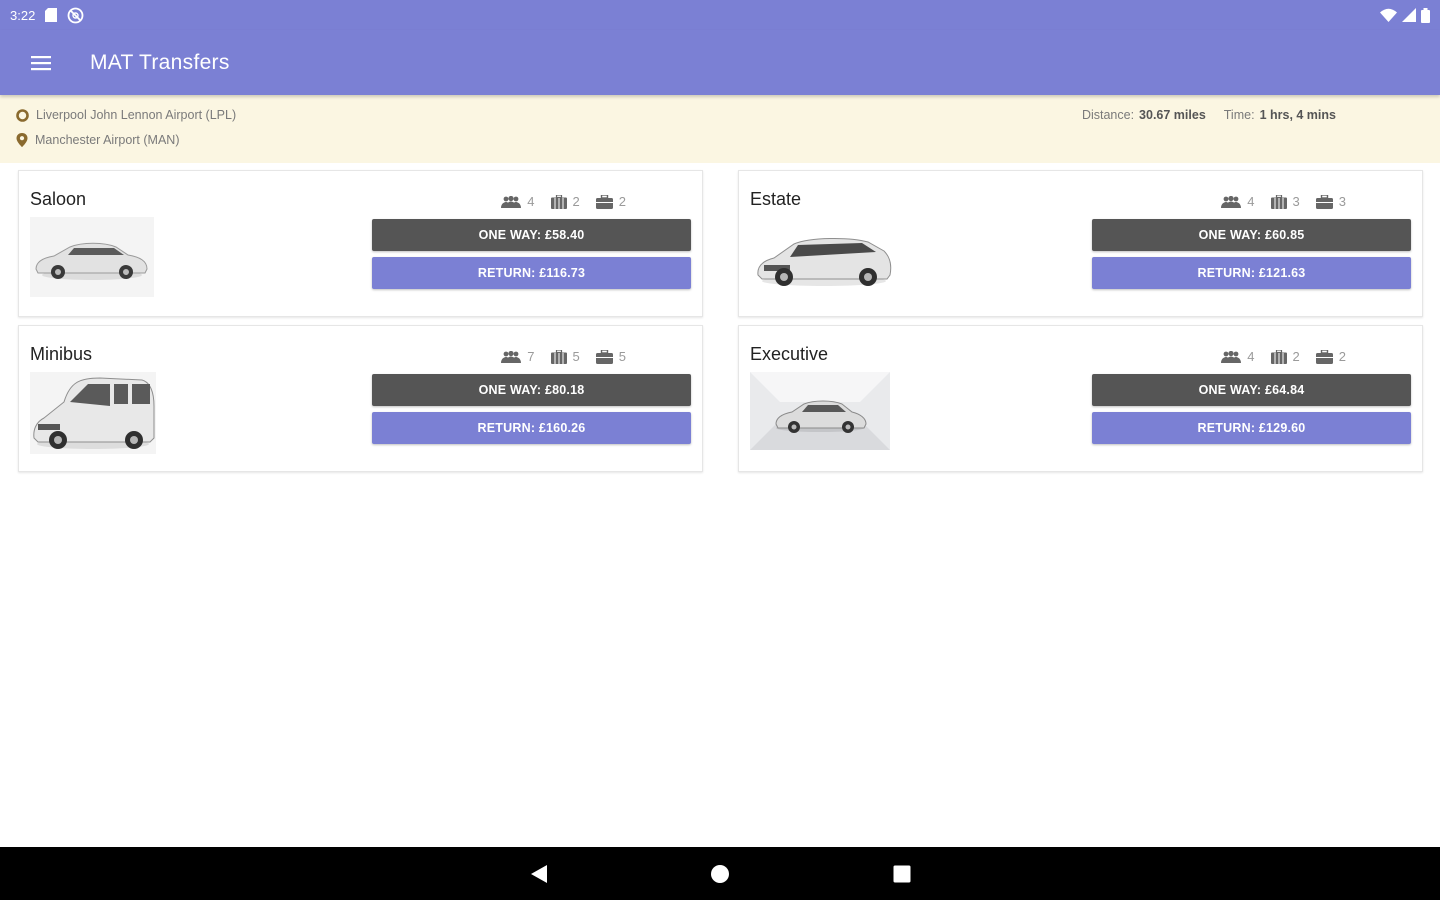 This screenshot has width=1440, height=900. Describe the element at coordinates (1172, 115) in the screenshot. I see `distance-value: 30.67 miles` at that location.